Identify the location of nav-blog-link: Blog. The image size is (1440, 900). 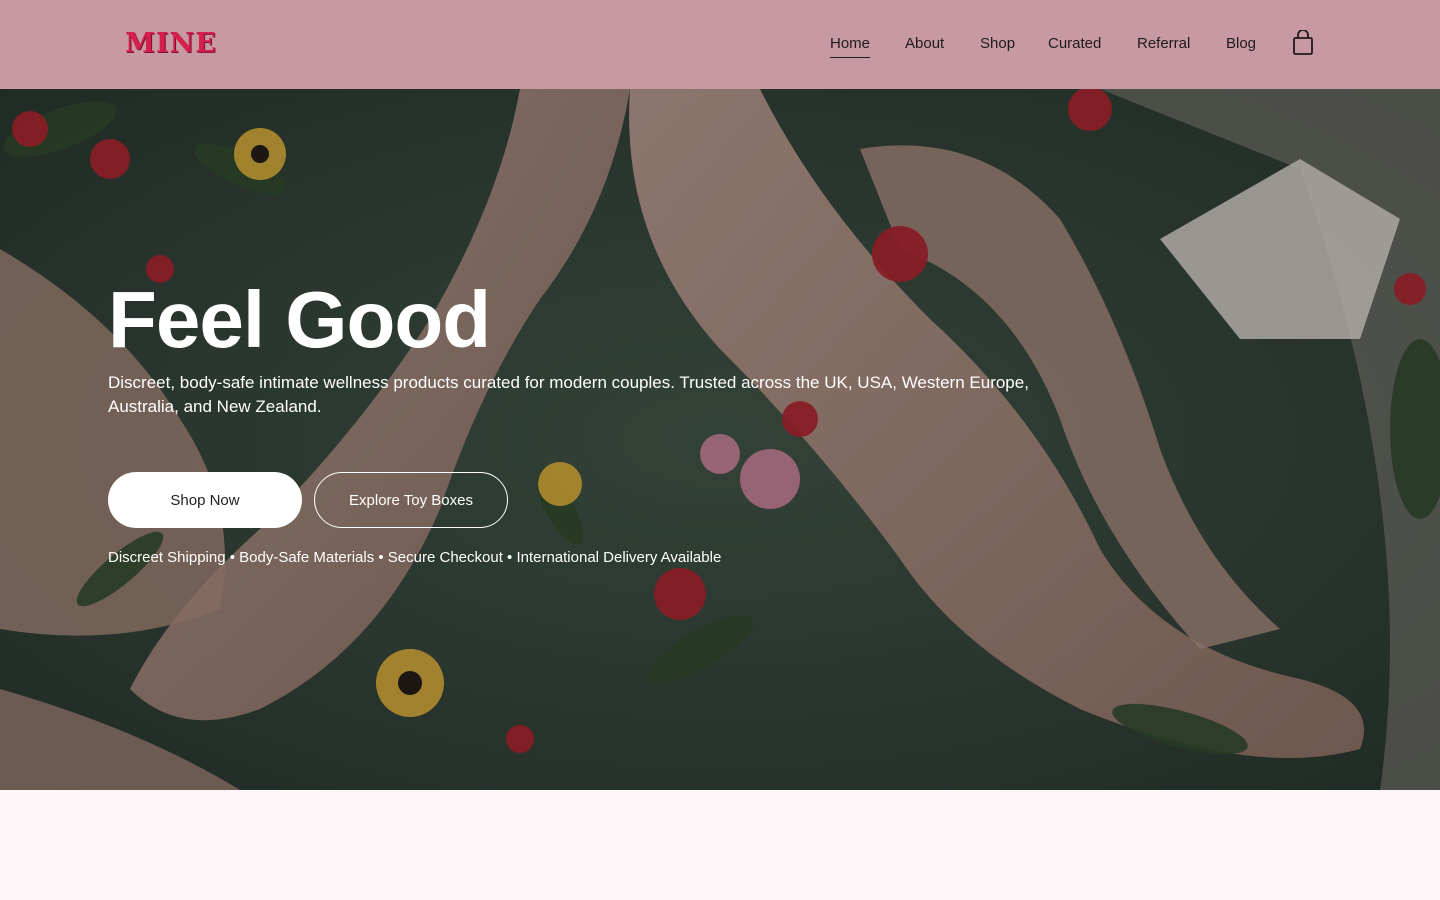
(1241, 44).